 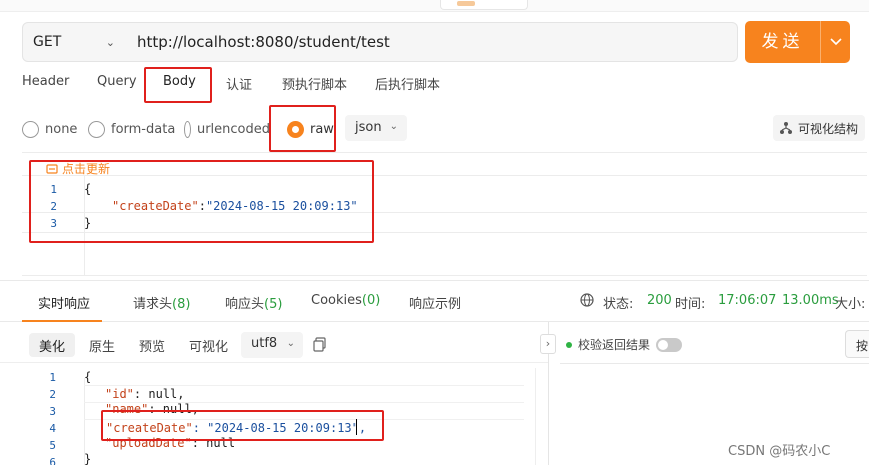 I want to click on status-dot, so click(x=569, y=344).